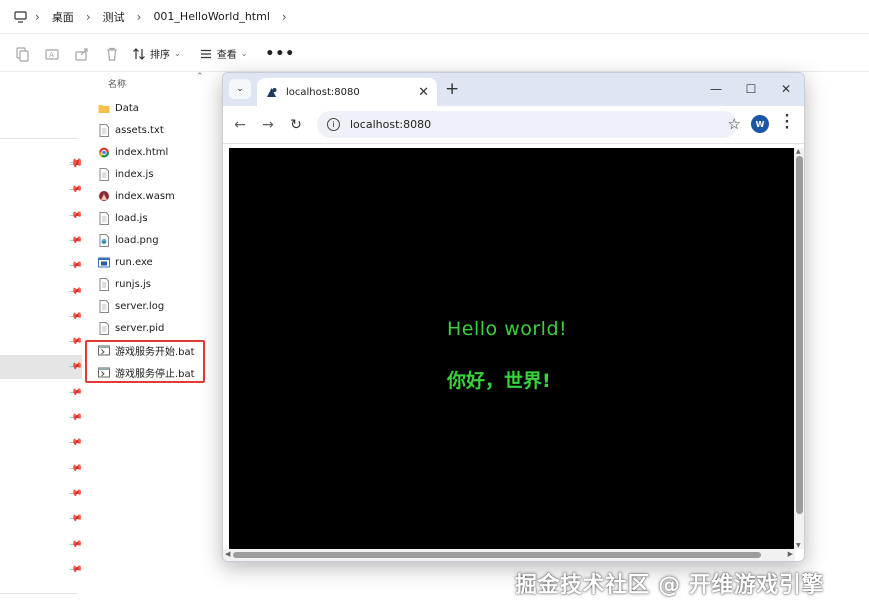 Image resolution: width=869 pixels, height=616 pixels. Describe the element at coordinates (104, 108) in the screenshot. I see `folder-icon` at that location.